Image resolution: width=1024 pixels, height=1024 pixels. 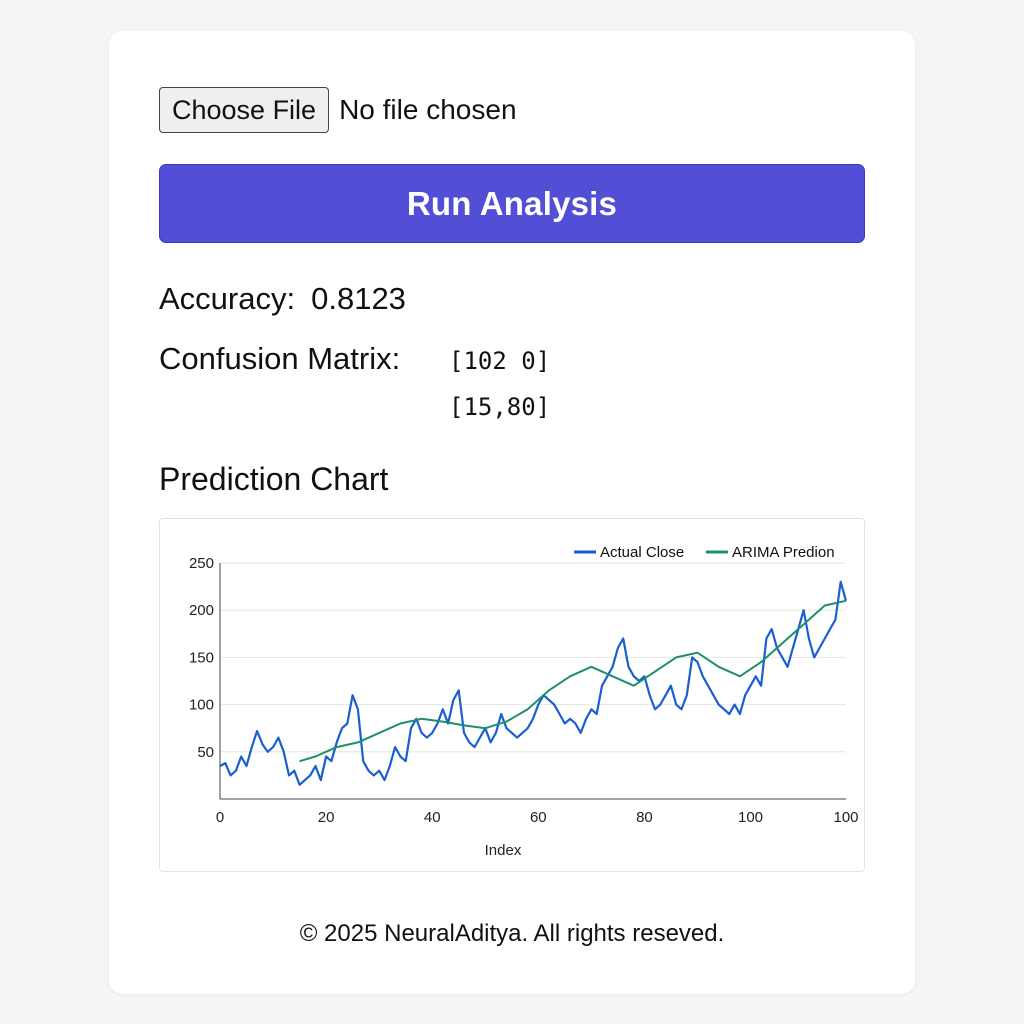 I want to click on x-tick-label: 20, so click(x=326, y=817).